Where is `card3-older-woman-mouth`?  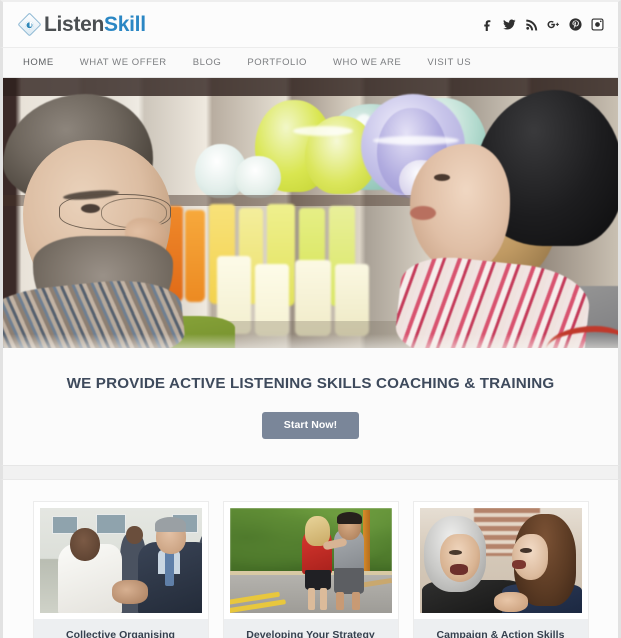 card3-older-woman-mouth is located at coordinates (458, 569).